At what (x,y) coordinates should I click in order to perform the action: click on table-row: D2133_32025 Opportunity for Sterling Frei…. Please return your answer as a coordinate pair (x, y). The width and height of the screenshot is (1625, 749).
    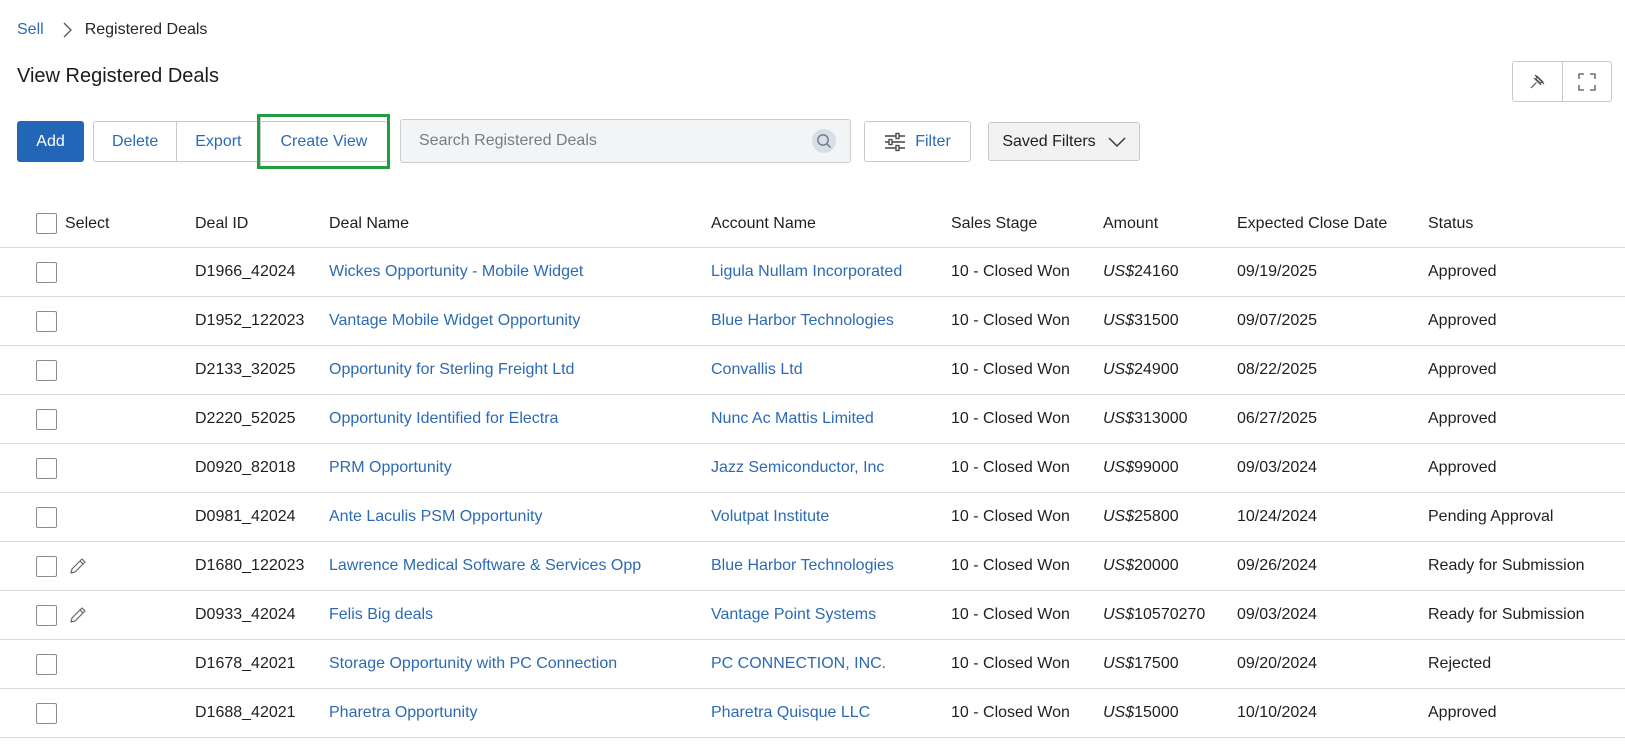
    Looking at the image, I should click on (812, 370).